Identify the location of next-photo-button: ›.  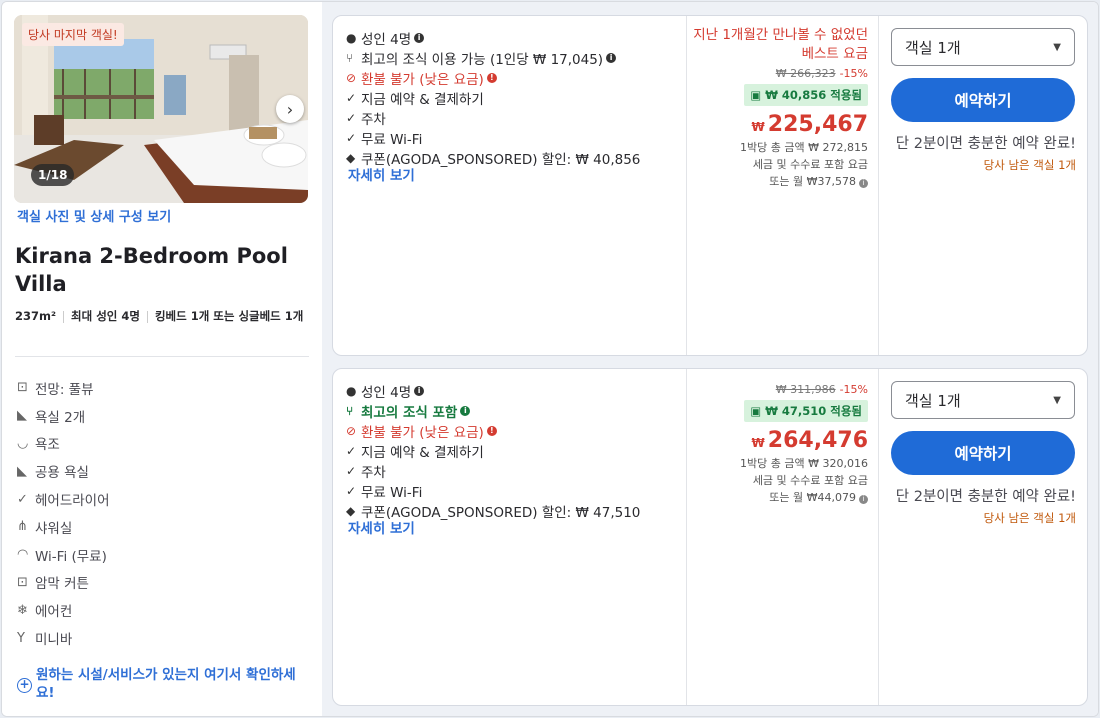
(290, 109).